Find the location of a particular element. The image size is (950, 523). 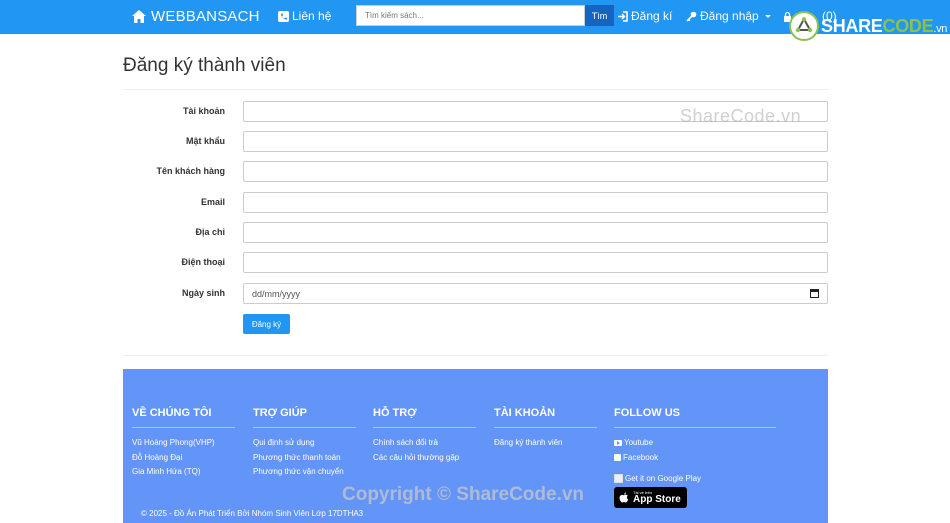

email-label: Email is located at coordinates (212, 202).